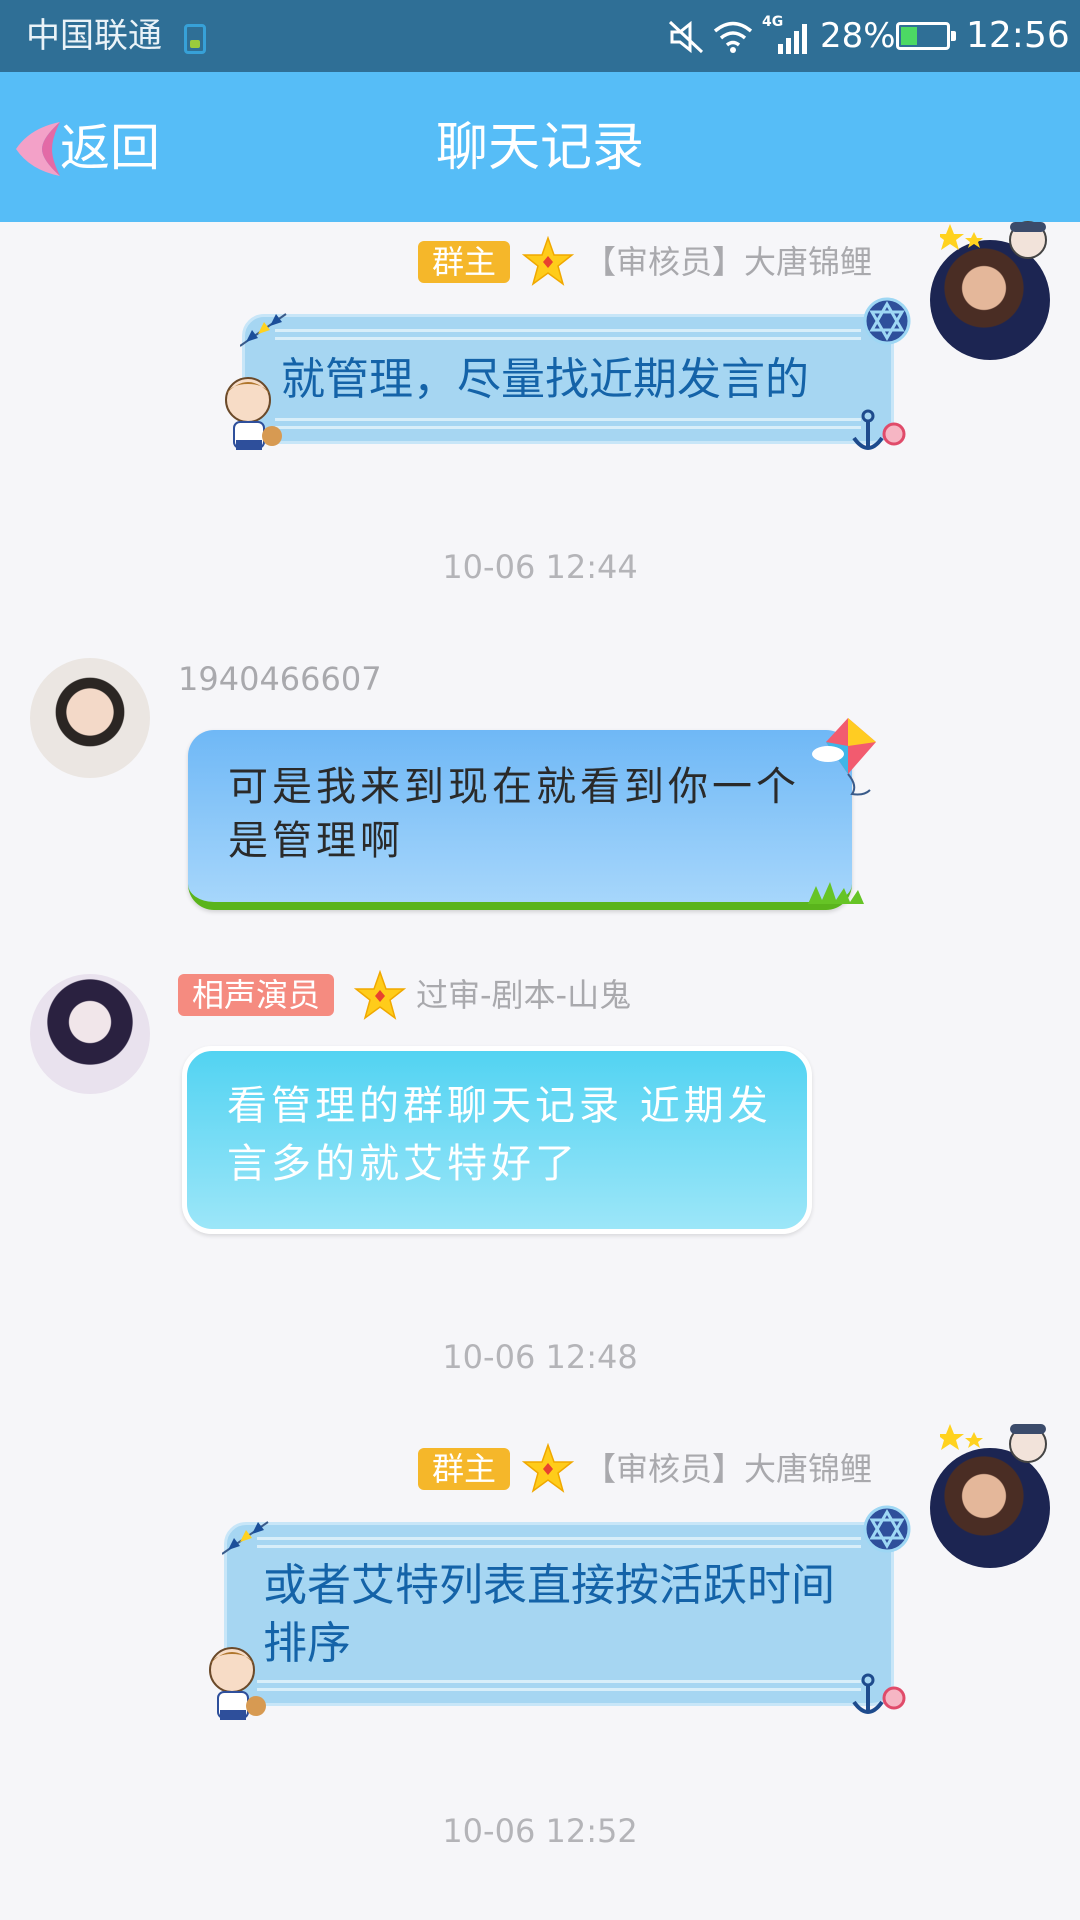 The width and height of the screenshot is (1080, 1920). I want to click on timestamp: 10-06 12:52, so click(540, 1831).